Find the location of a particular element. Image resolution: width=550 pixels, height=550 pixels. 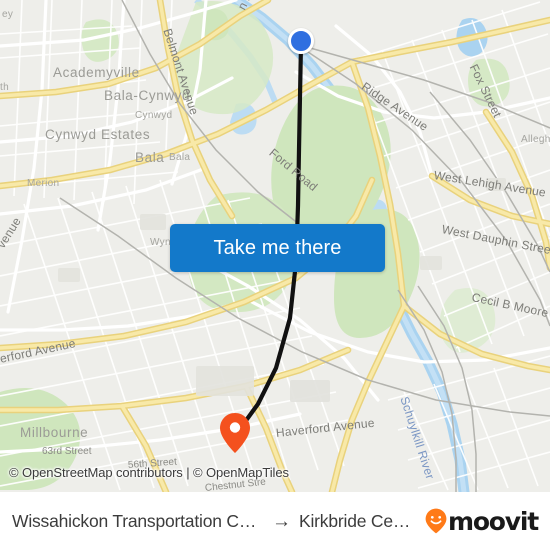

moovit-pin-icon is located at coordinates (436, 521).